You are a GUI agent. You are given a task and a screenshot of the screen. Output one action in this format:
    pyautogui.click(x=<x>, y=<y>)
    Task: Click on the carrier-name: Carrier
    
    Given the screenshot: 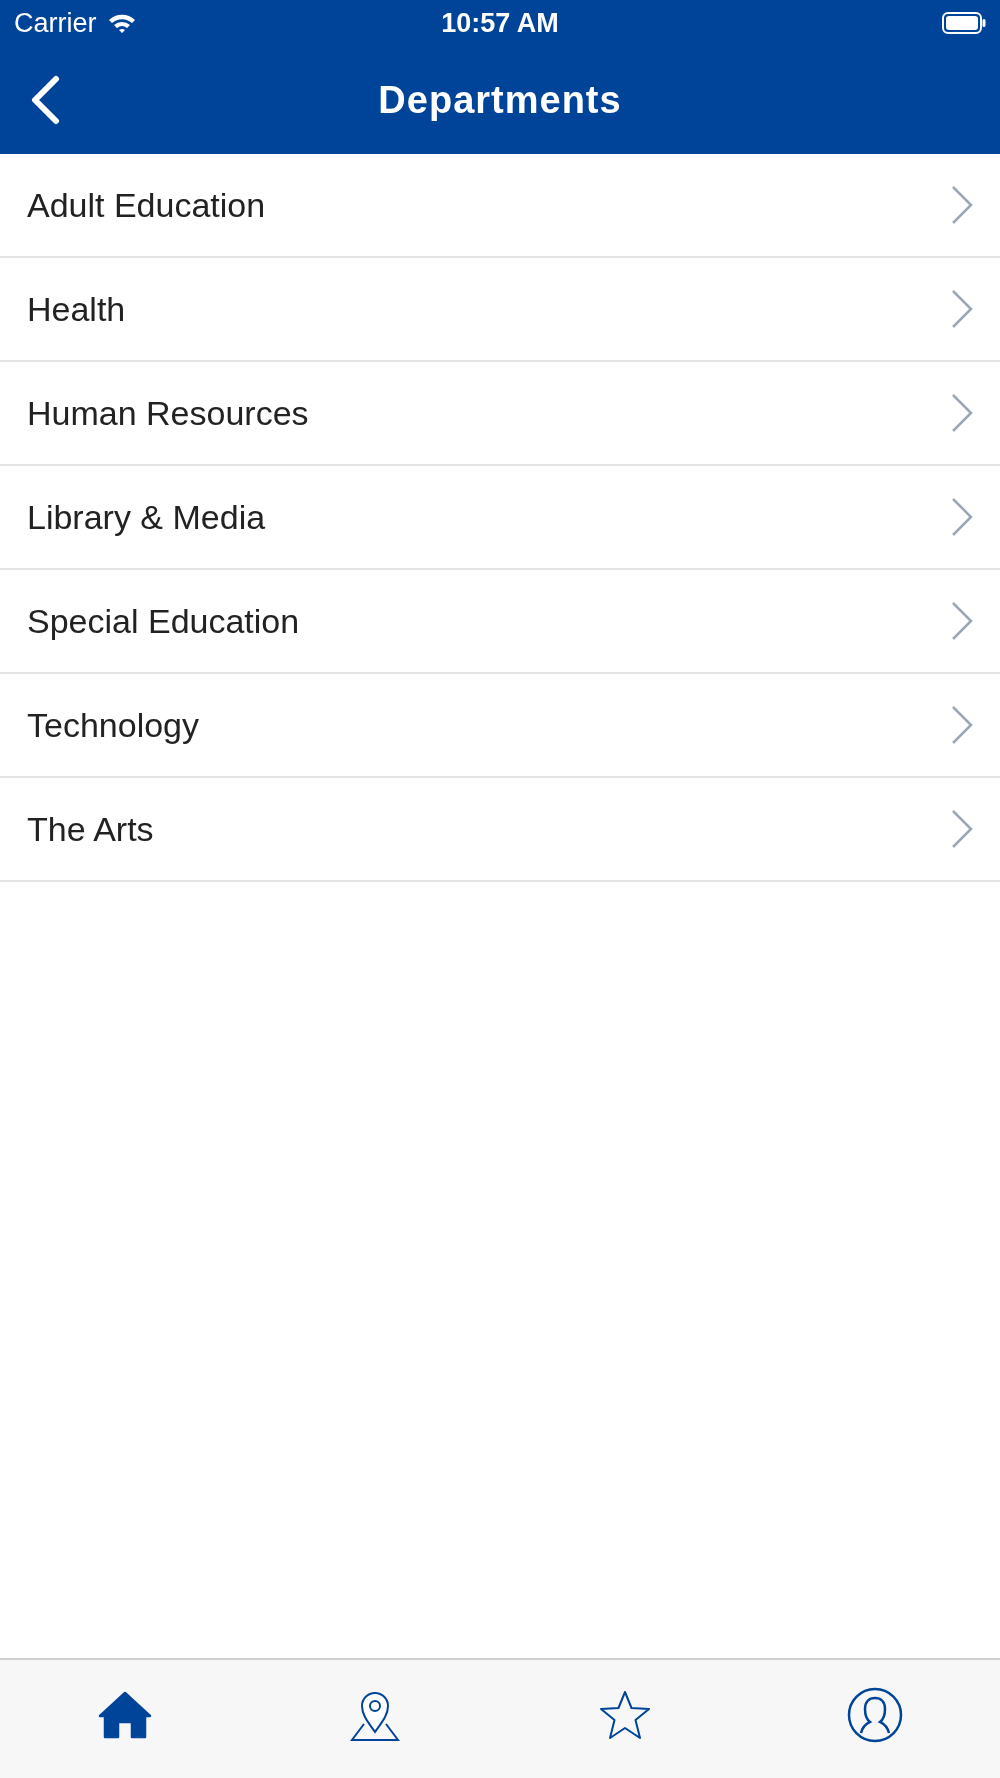 What is the action you would take?
    pyautogui.click(x=55, y=23)
    